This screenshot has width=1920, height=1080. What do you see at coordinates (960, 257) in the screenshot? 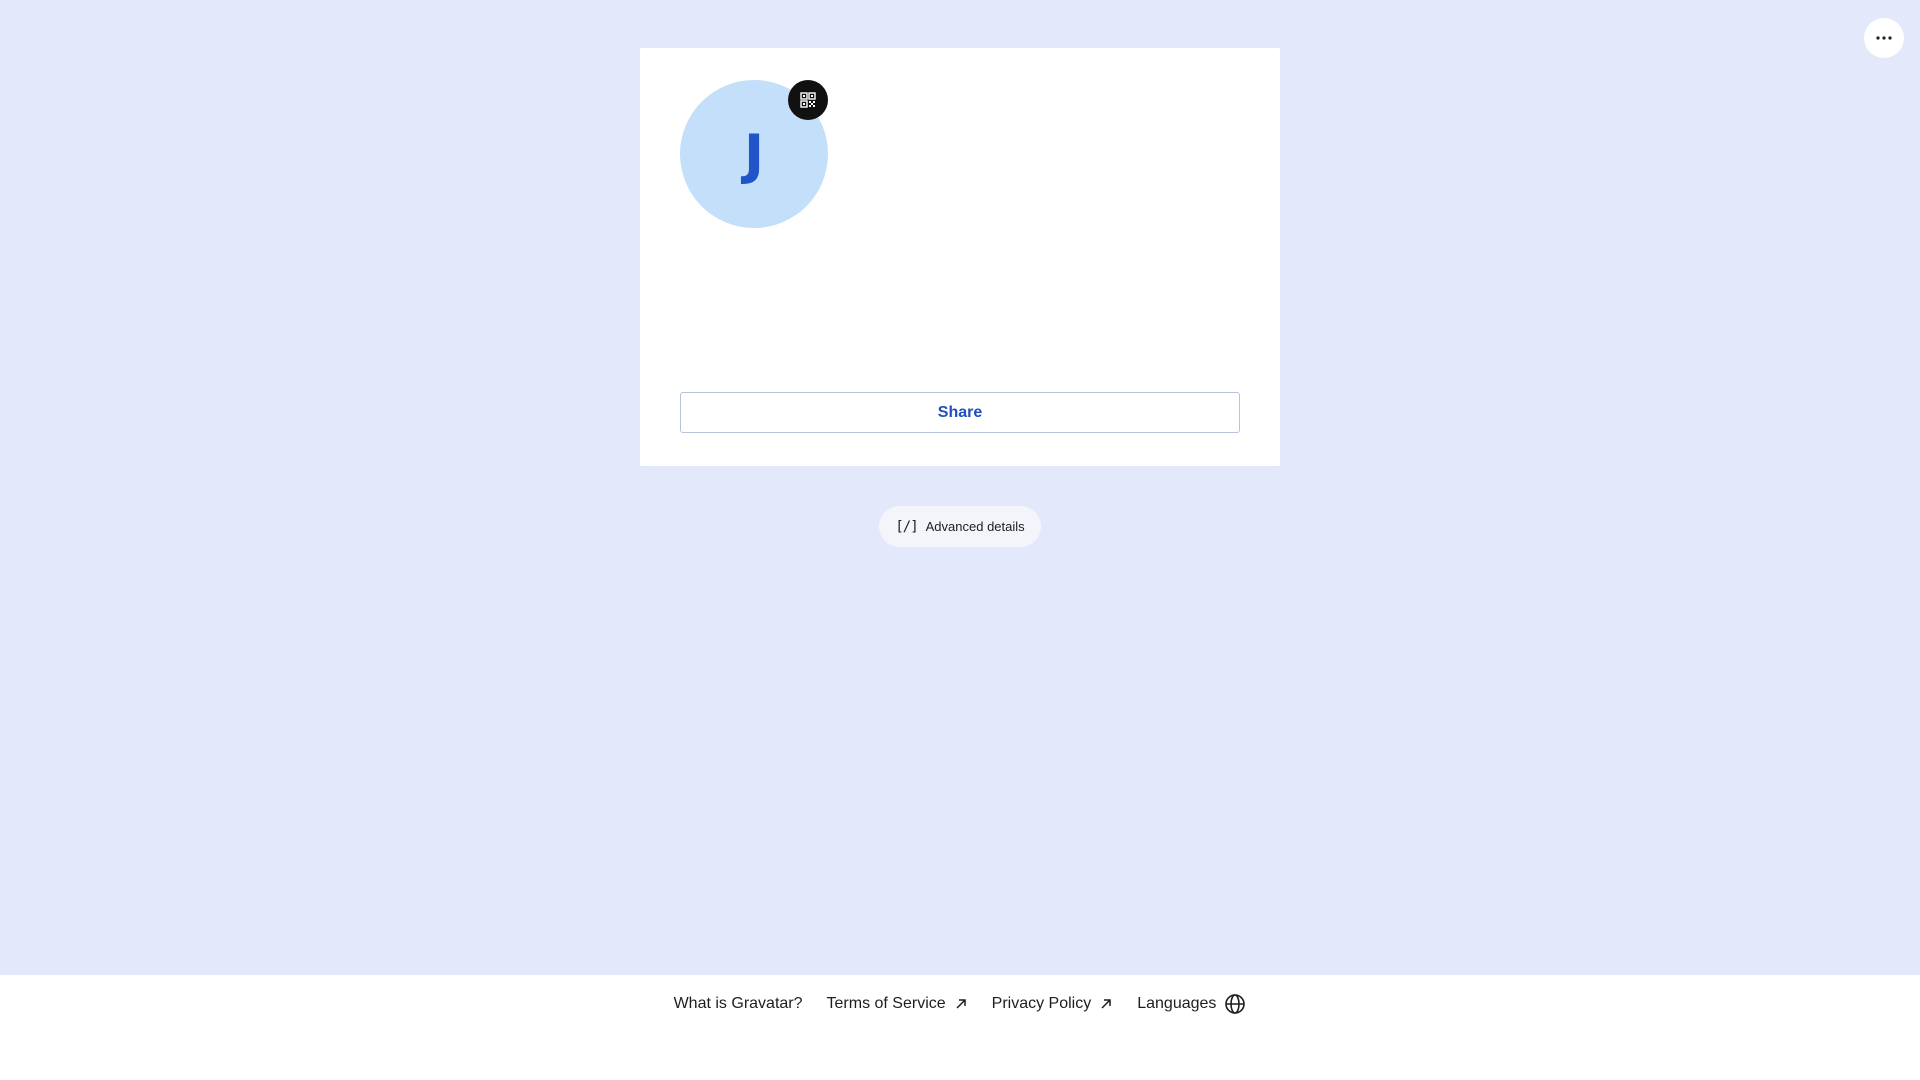
I see `profile-card: J Share` at bounding box center [960, 257].